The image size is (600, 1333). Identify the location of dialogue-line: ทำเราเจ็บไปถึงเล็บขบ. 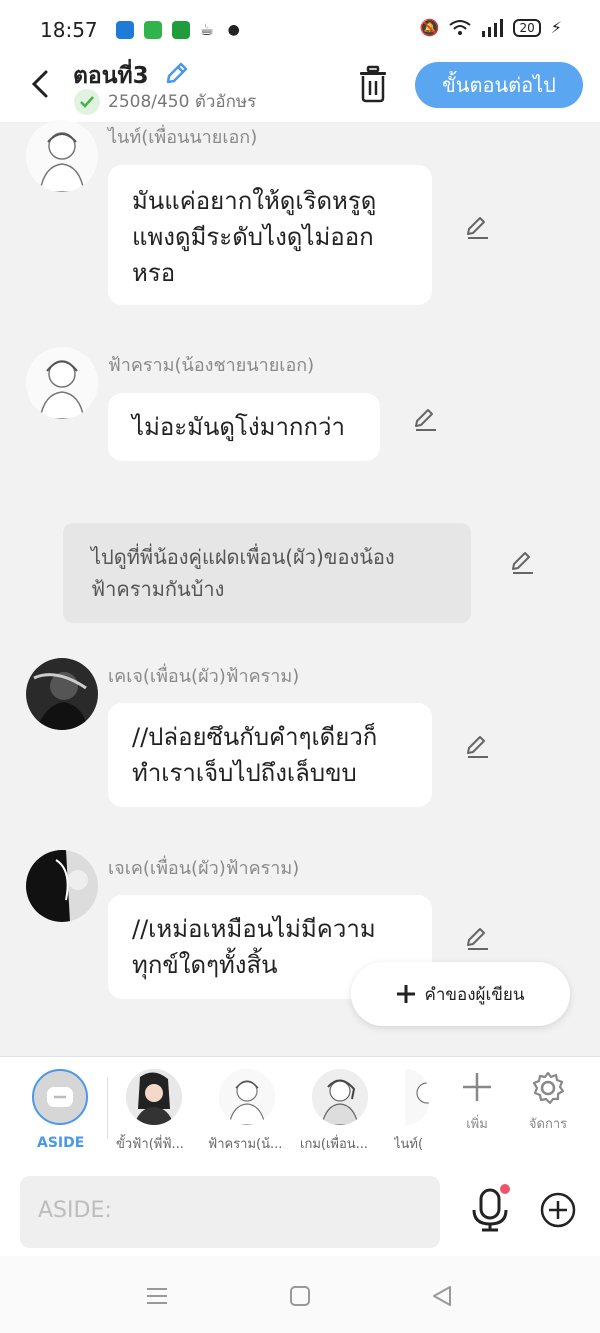
(244, 773).